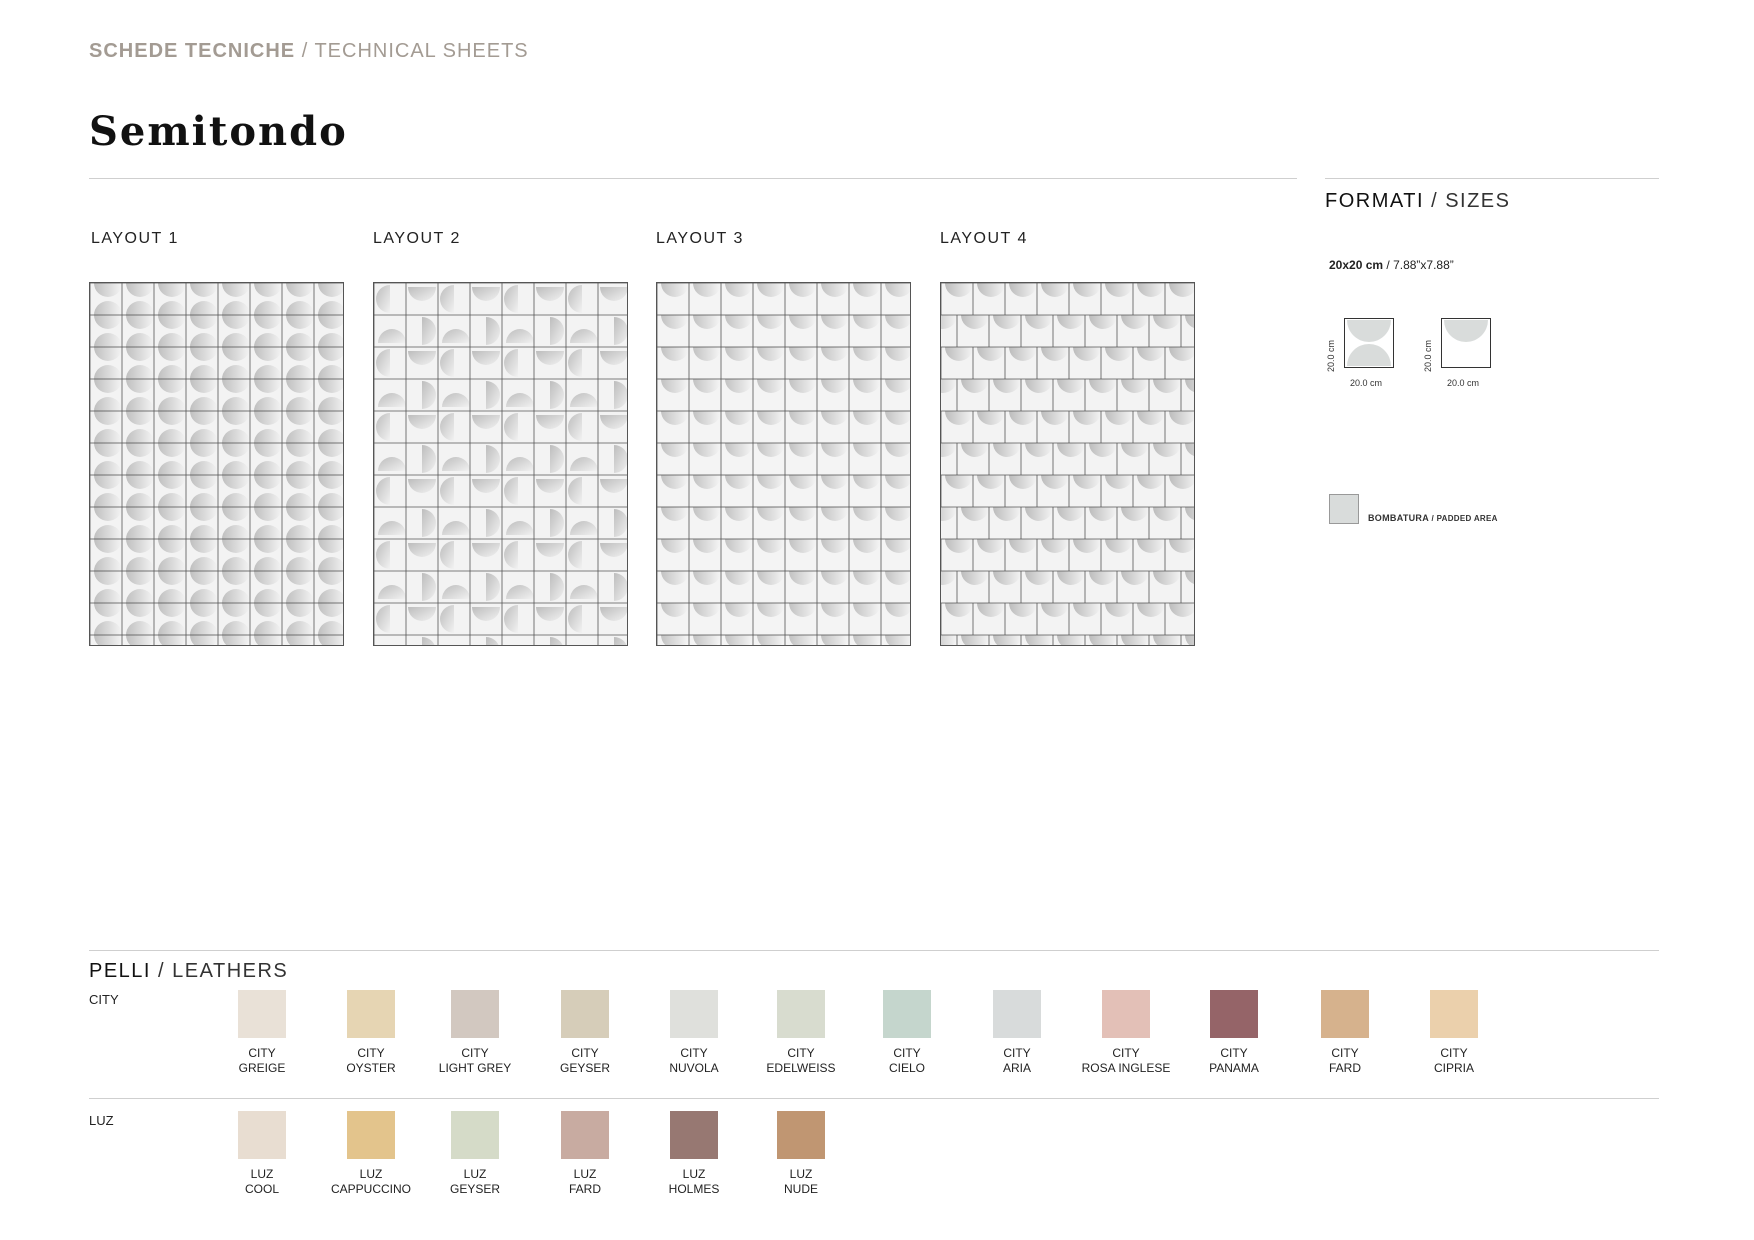 This screenshot has height=1240, width=1754. Describe the element at coordinates (984, 238) in the screenshot. I see `layout-4-label: LAYOUT 4` at that location.